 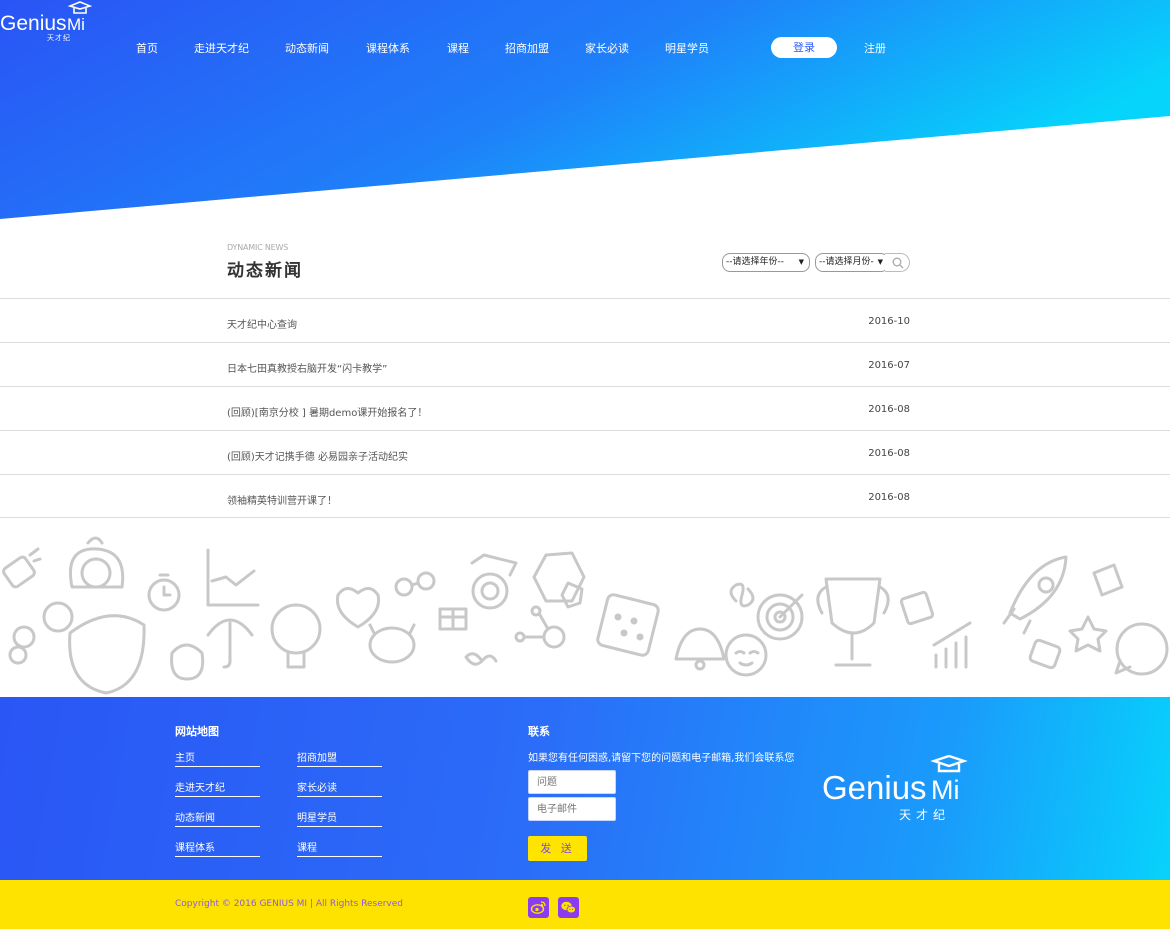 I want to click on genius-mi-logo: Genius Mi 天才纪, so click(x=46, y=21).